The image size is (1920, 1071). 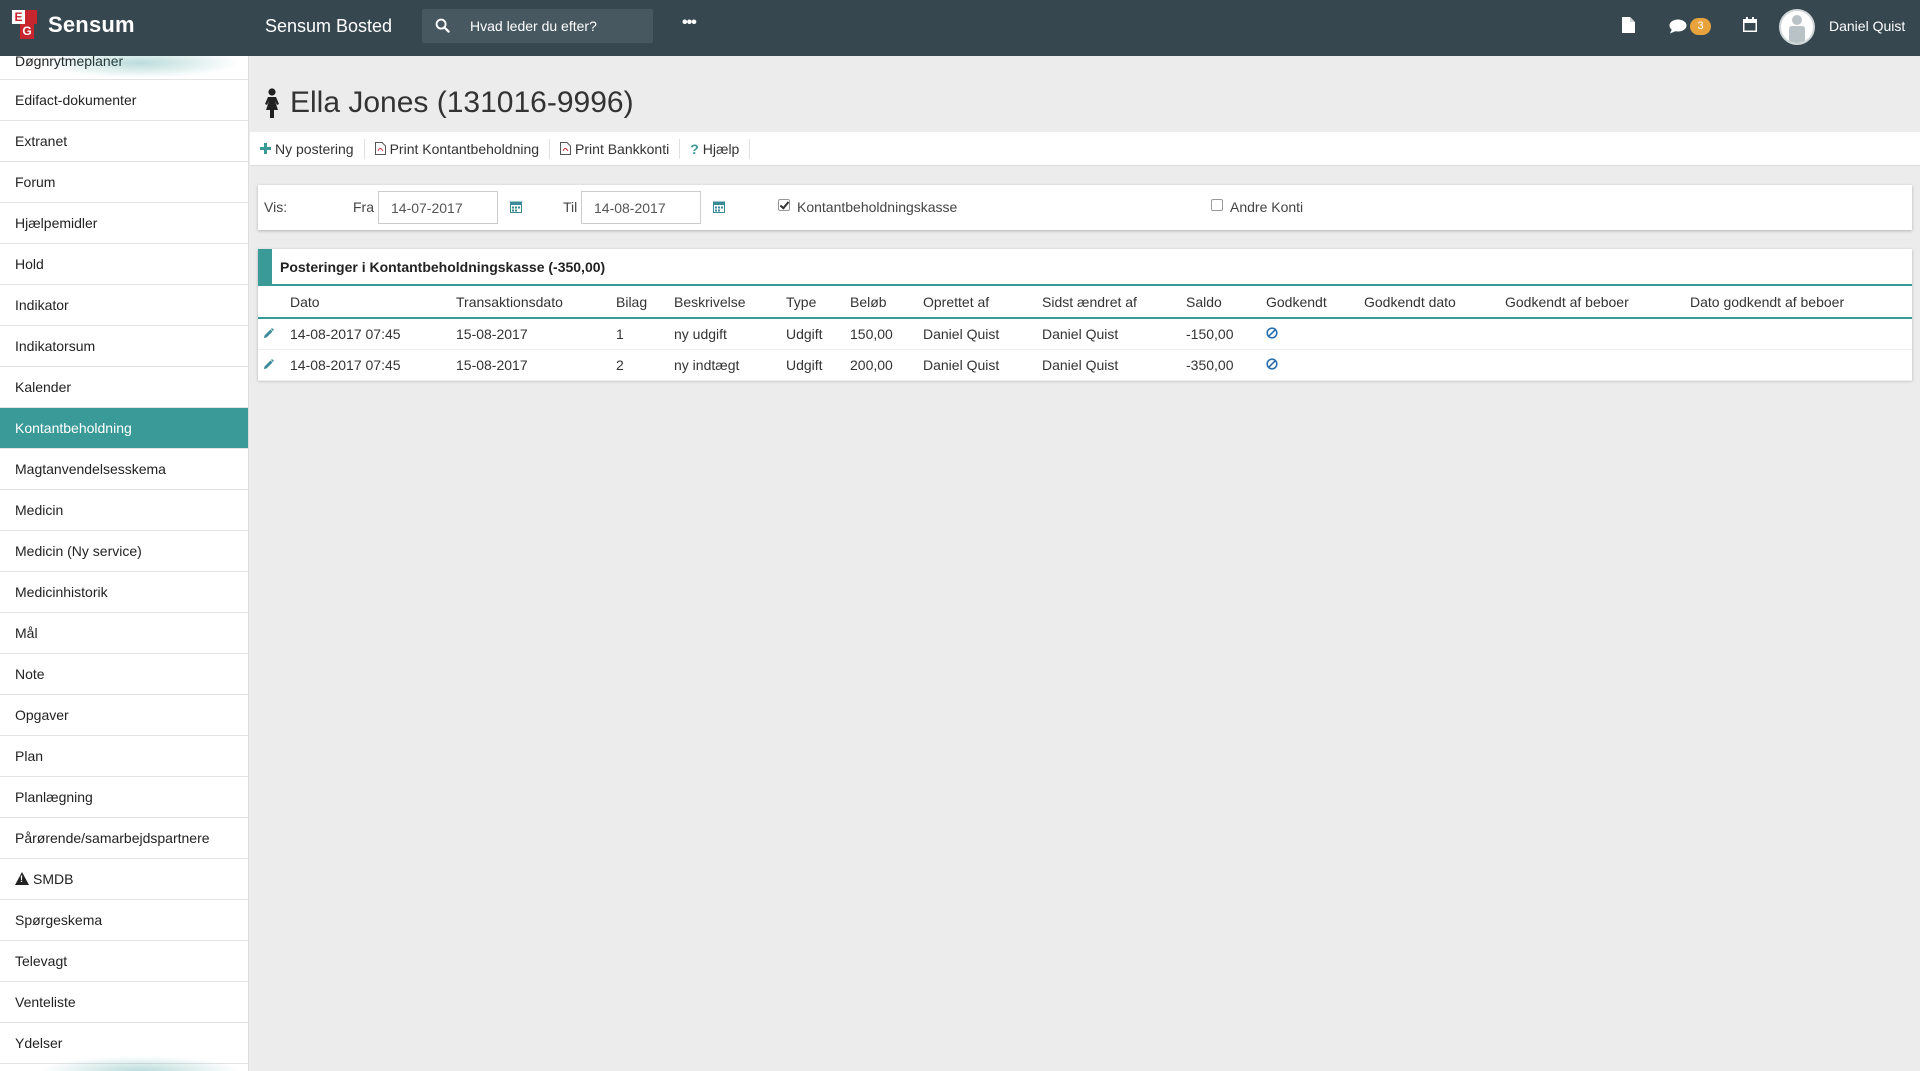 What do you see at coordinates (1226, 334) in the screenshot?
I see `cell-saldo: -150,00` at bounding box center [1226, 334].